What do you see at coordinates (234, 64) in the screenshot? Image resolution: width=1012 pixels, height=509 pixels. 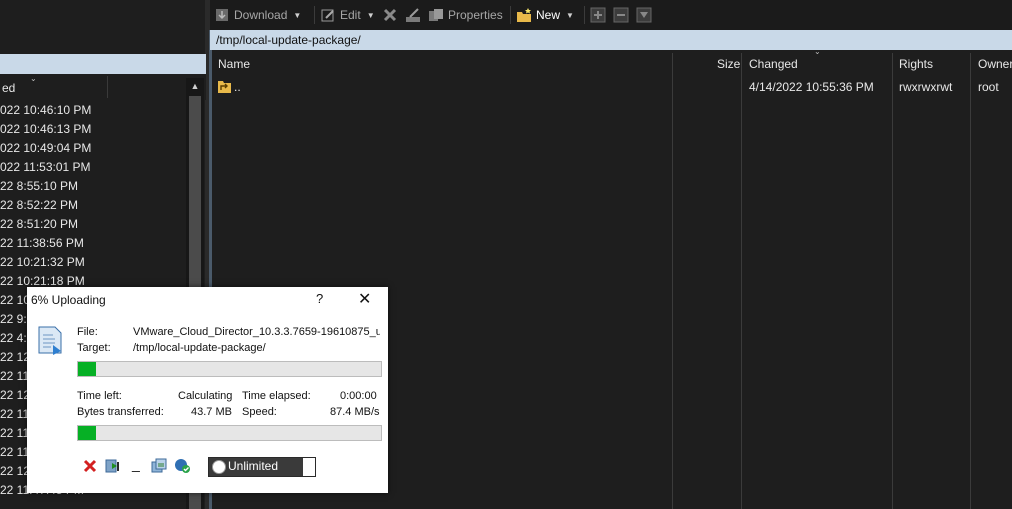 I see `name-column-header: Name` at bounding box center [234, 64].